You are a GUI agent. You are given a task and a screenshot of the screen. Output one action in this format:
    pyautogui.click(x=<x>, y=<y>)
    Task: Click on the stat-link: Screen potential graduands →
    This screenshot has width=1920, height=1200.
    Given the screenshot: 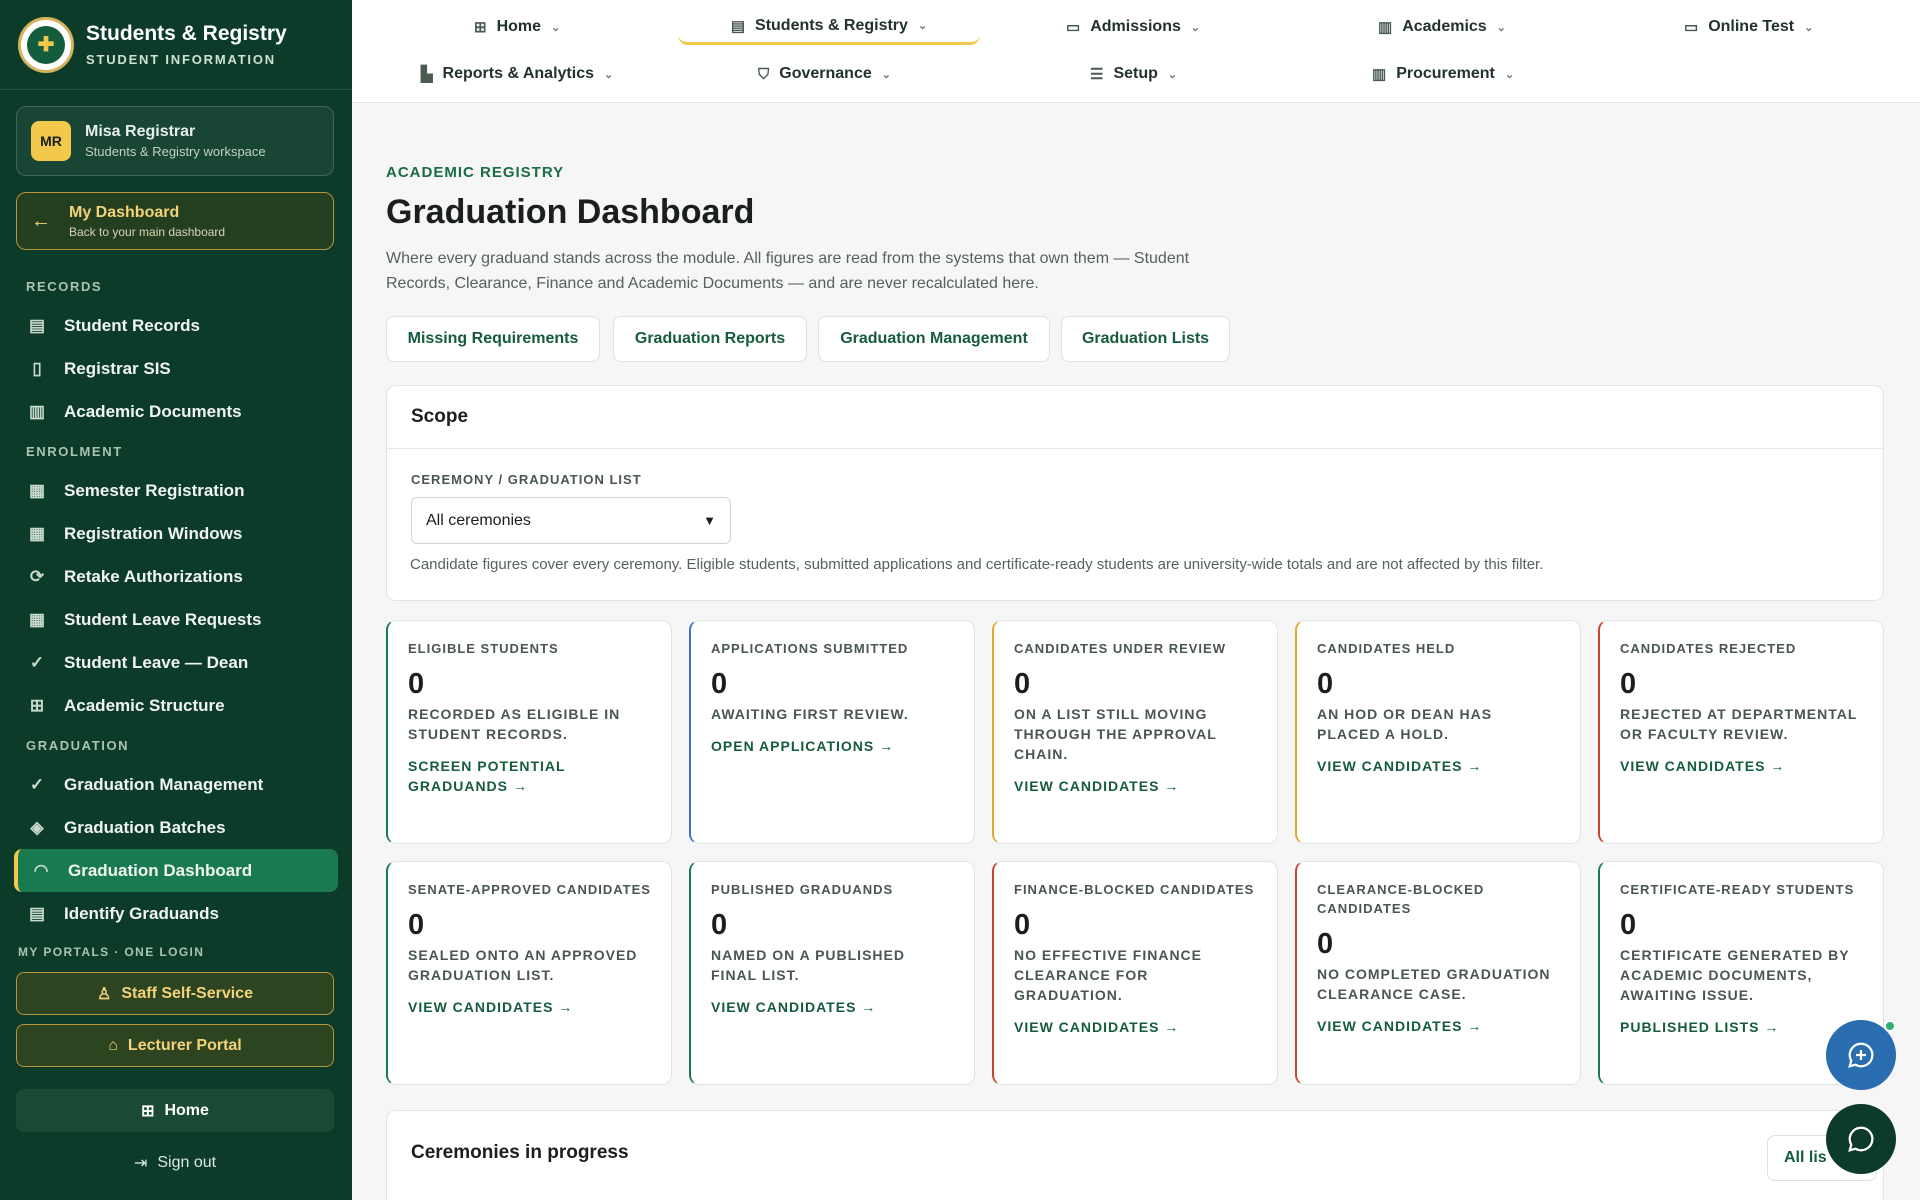 What is the action you would take?
    pyautogui.click(x=529, y=776)
    